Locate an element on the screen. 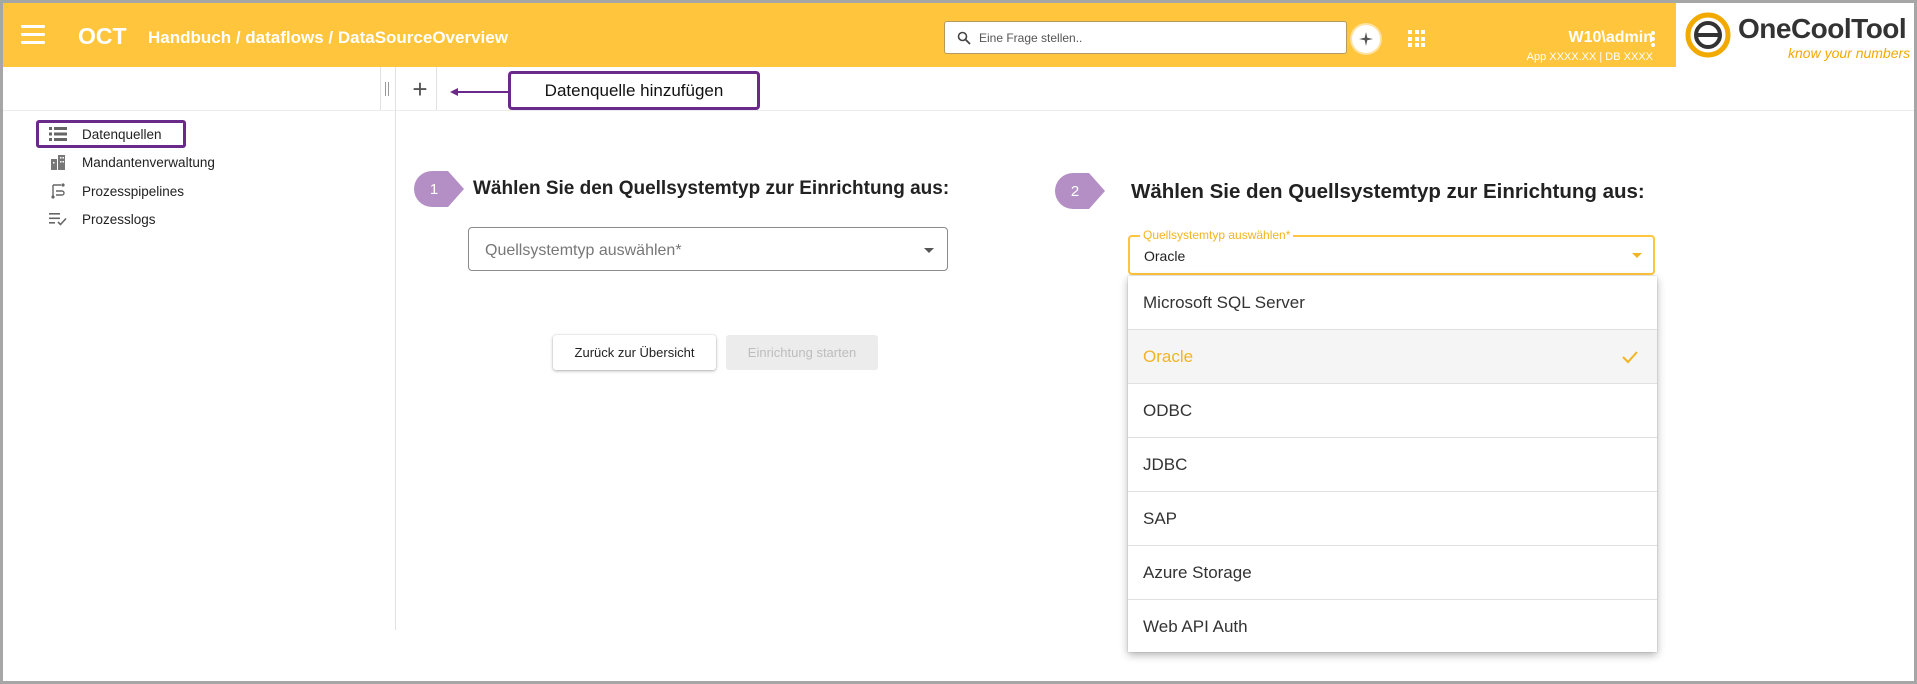 The height and width of the screenshot is (684, 1917). select-value: Oracle is located at coordinates (1165, 256).